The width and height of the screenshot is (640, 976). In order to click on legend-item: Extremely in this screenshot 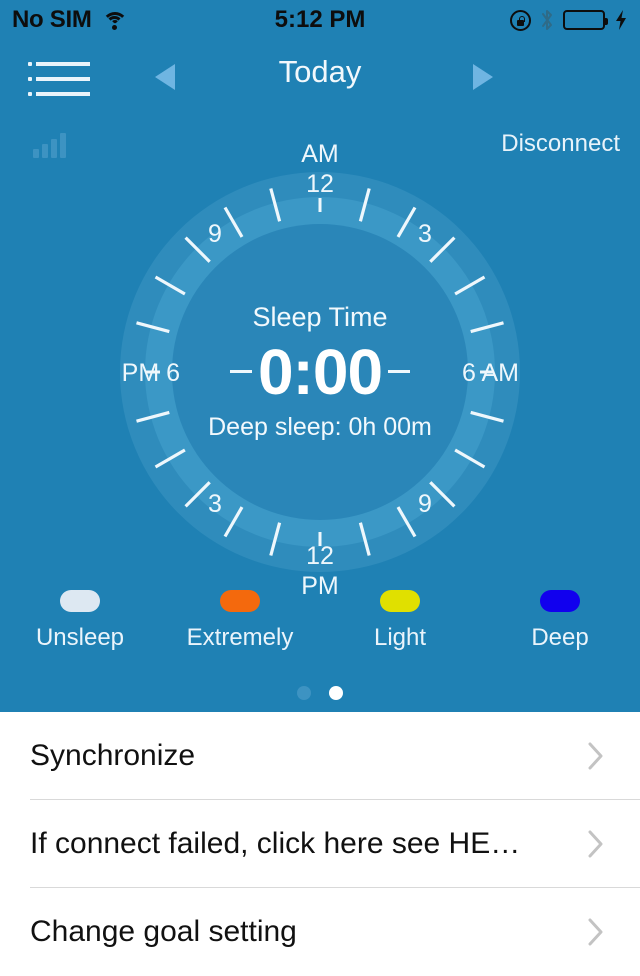, I will do `click(240, 630)`.